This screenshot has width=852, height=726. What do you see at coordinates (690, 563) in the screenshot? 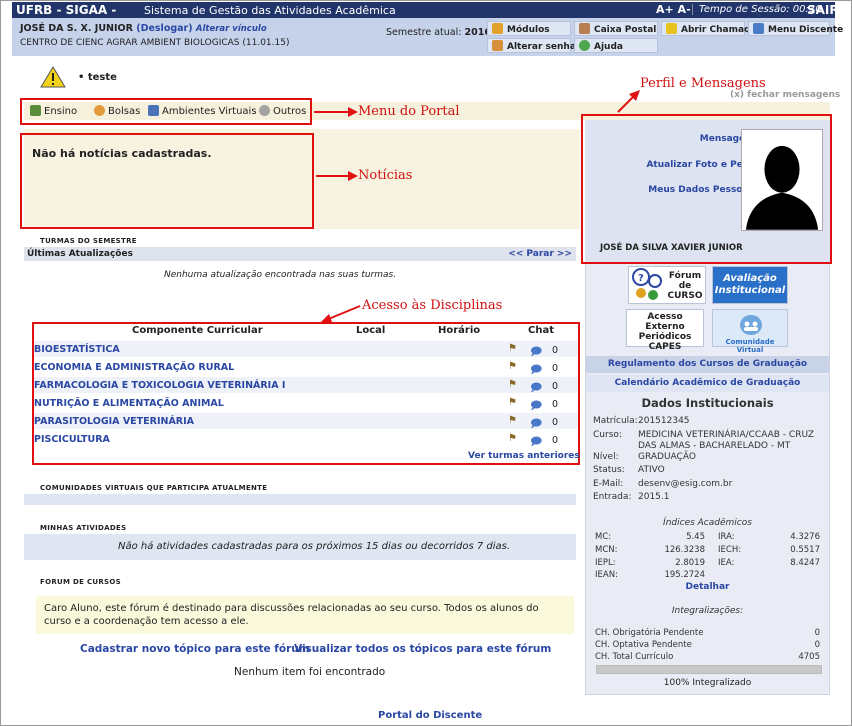
I see `iepl-value: 2.8019` at bounding box center [690, 563].